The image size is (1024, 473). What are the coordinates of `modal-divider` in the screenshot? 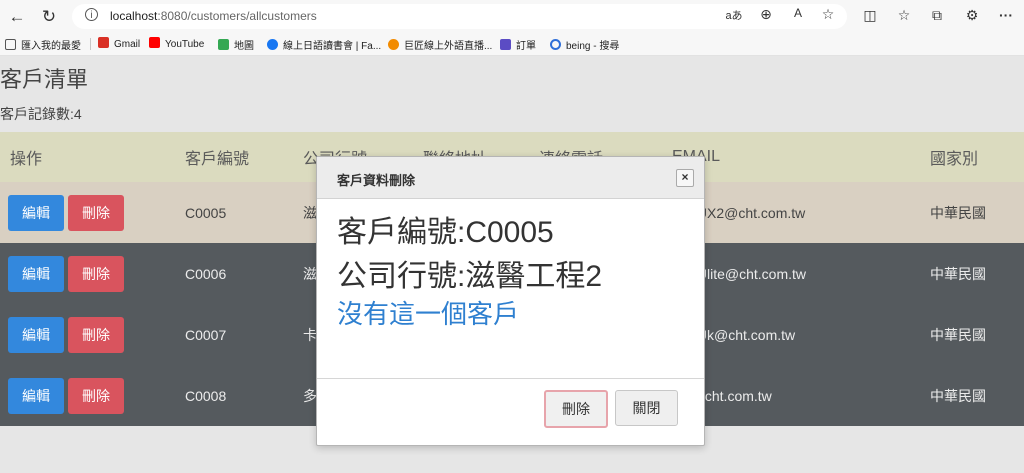 It's located at (510, 378).